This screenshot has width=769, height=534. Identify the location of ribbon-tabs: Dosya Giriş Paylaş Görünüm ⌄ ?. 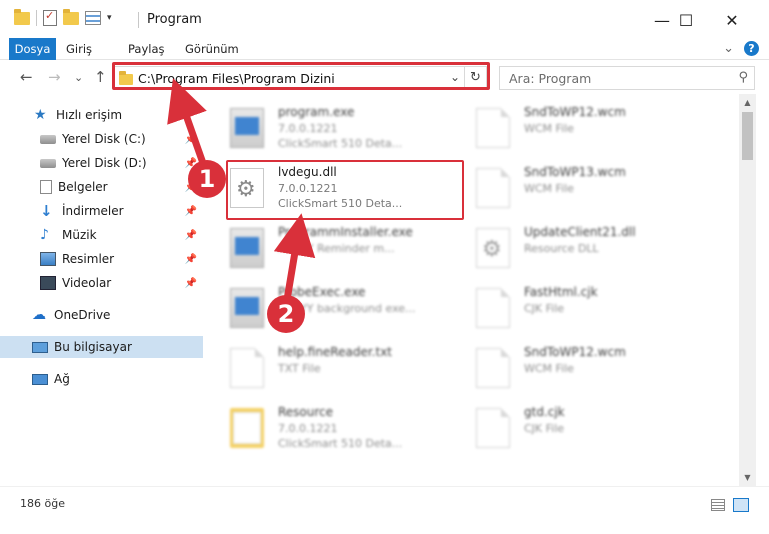
(384, 49).